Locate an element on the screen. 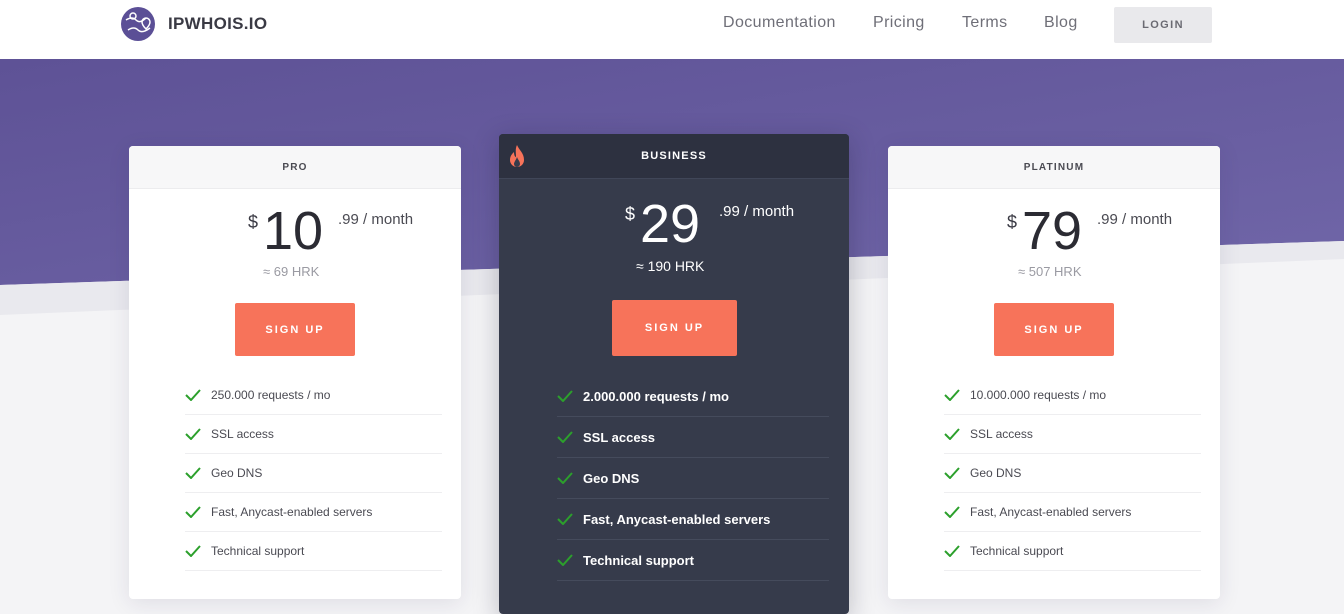 The height and width of the screenshot is (614, 1344). brand-name: IPWHOIS.IO is located at coordinates (218, 23).